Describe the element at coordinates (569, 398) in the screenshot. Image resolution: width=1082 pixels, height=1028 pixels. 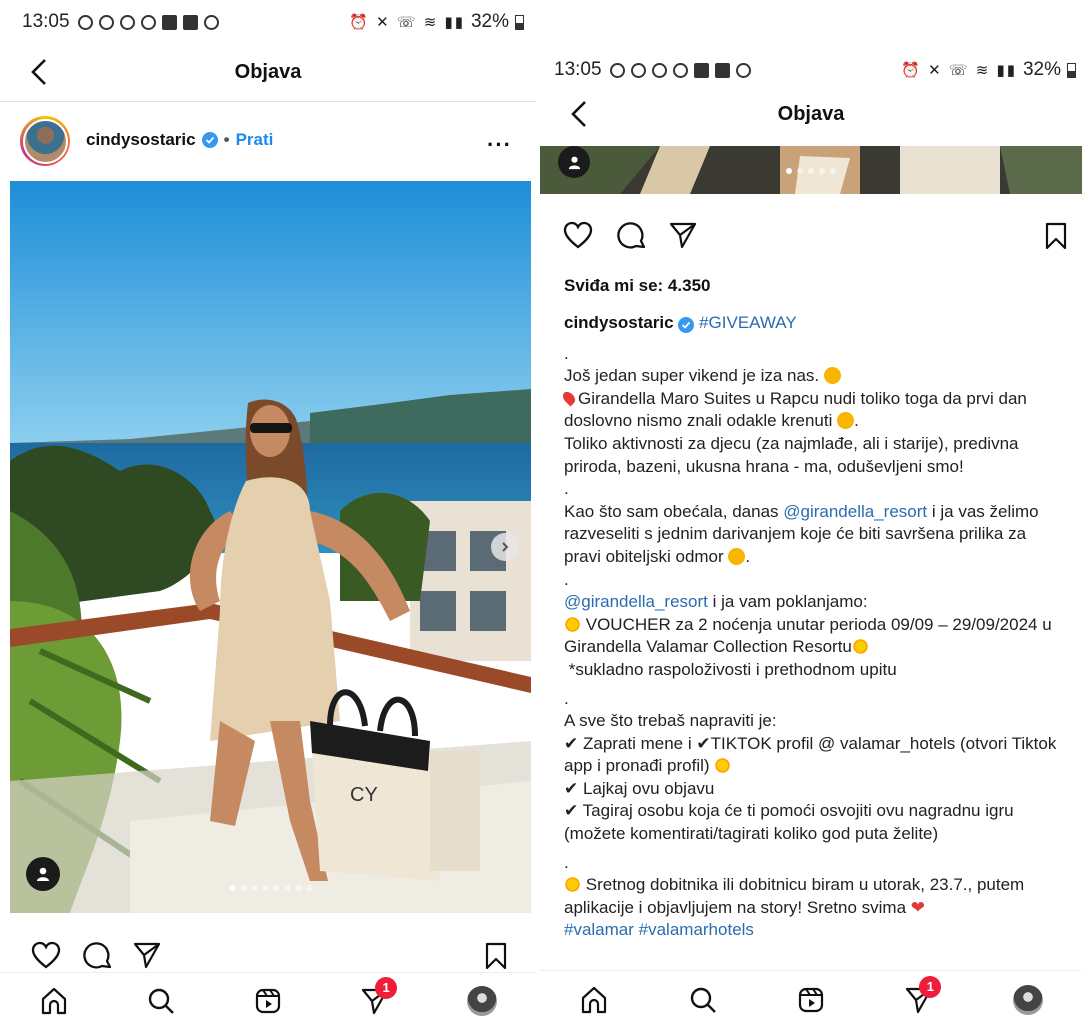
I see `pin-emoji-icon` at that location.